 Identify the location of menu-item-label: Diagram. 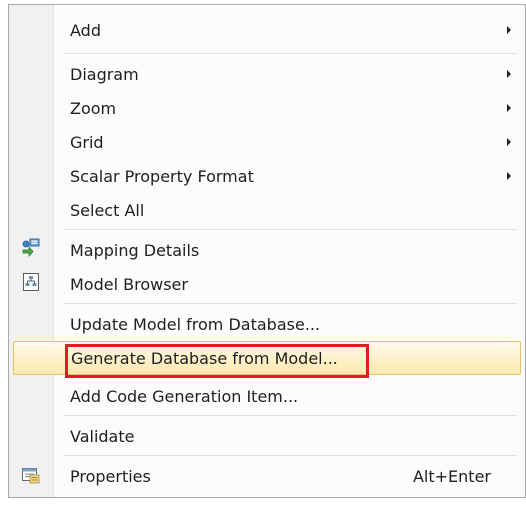
(104, 74).